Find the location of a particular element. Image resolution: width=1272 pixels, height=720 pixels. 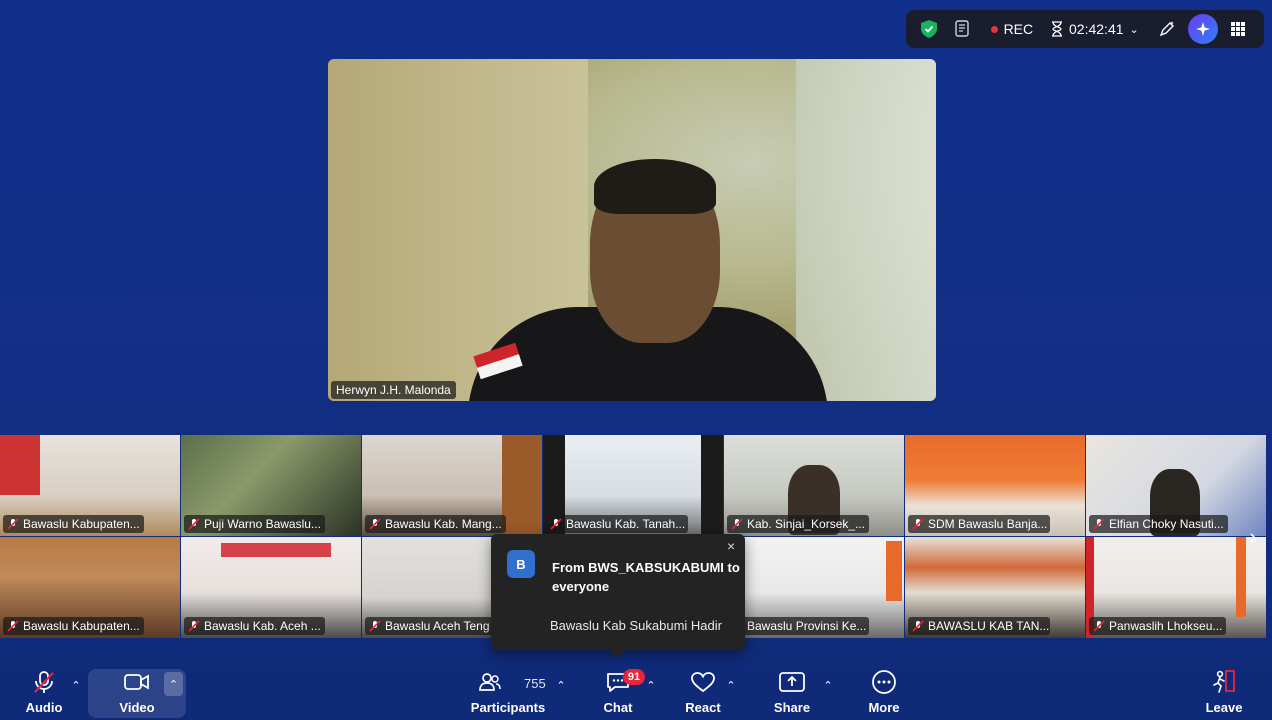

participants-icon is located at coordinates (490, 682).